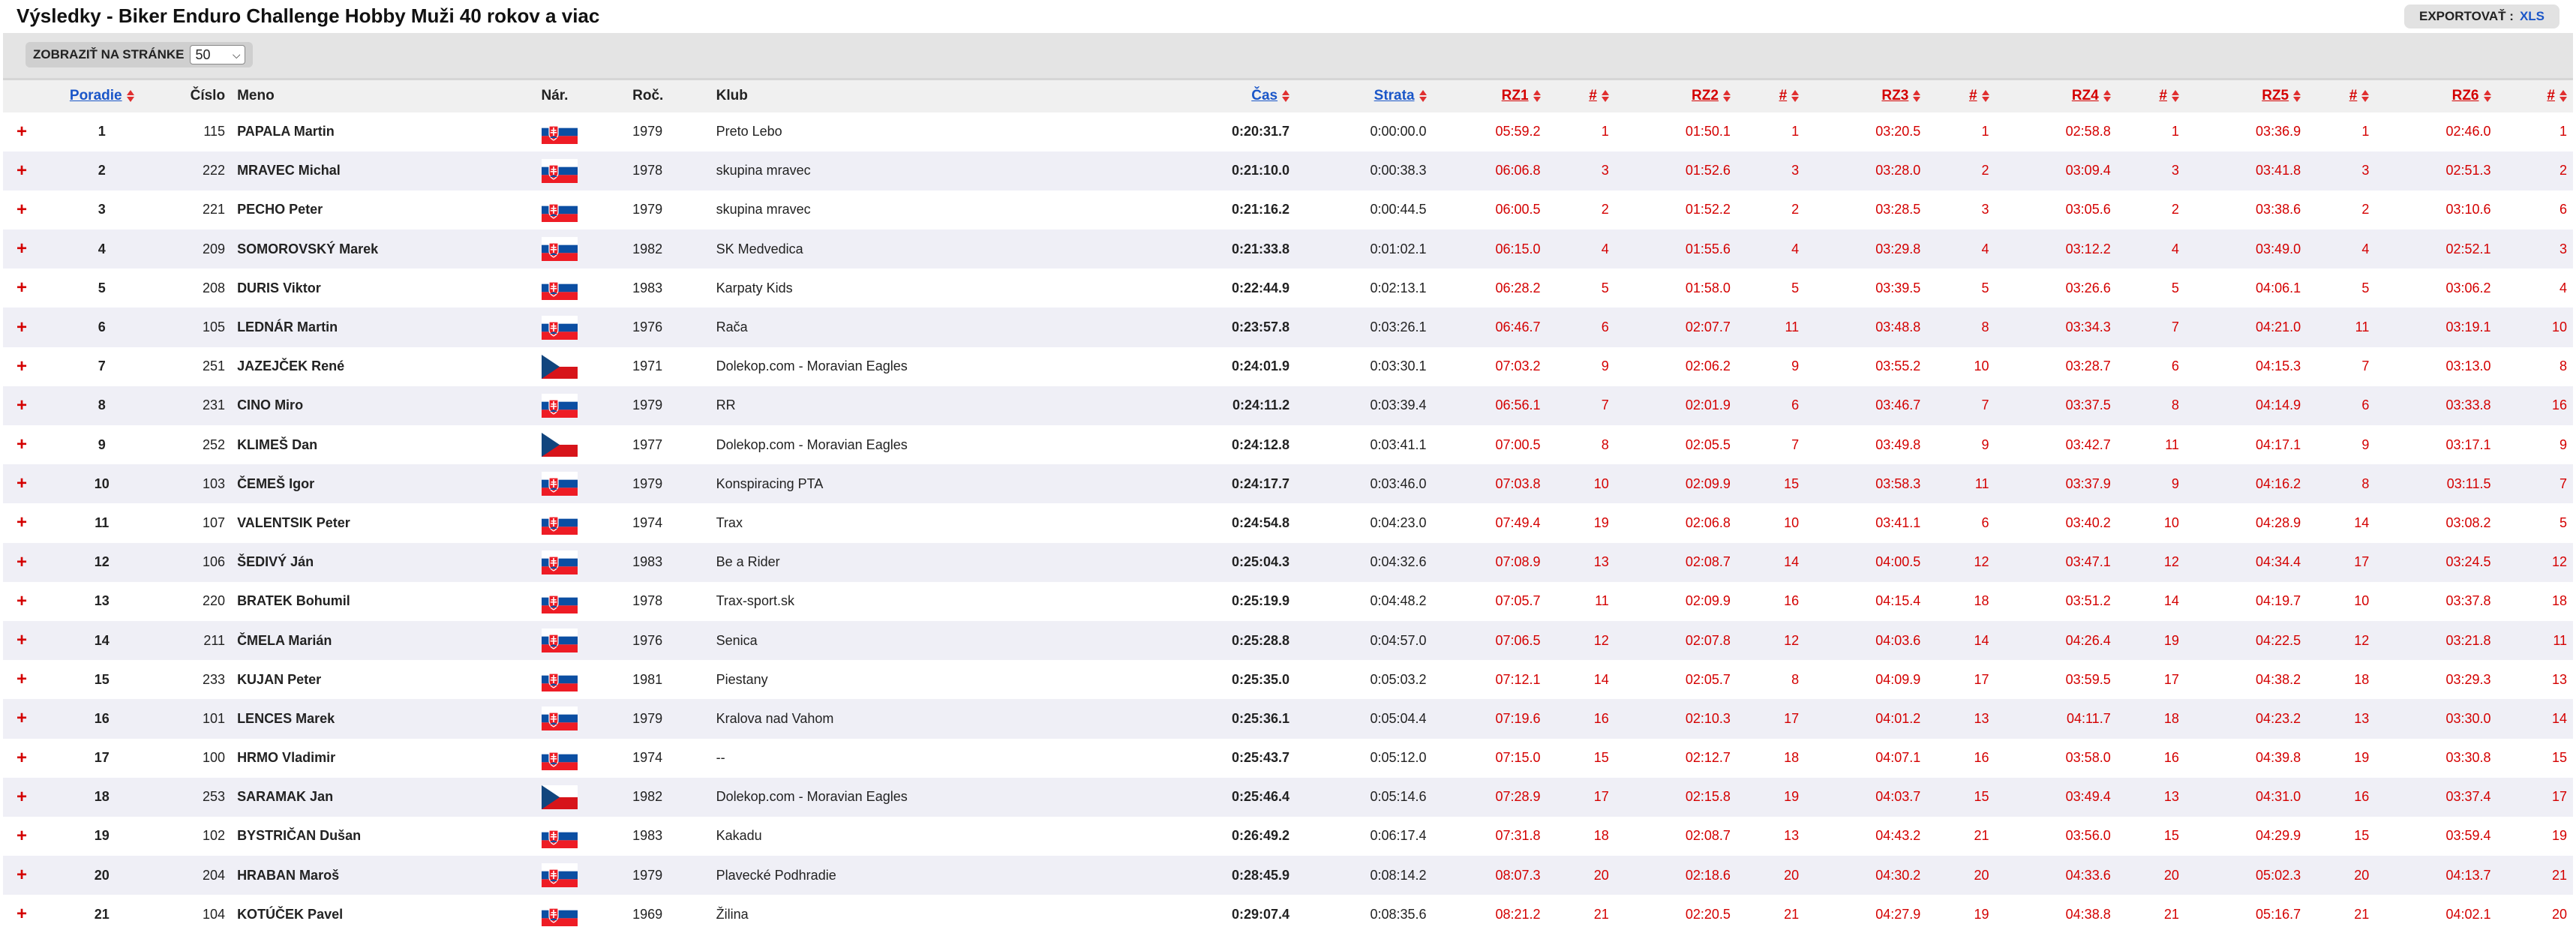 This screenshot has width=2576, height=936. Describe the element at coordinates (2365, 483) in the screenshot. I see `cell-rz5-rank: 8` at that location.